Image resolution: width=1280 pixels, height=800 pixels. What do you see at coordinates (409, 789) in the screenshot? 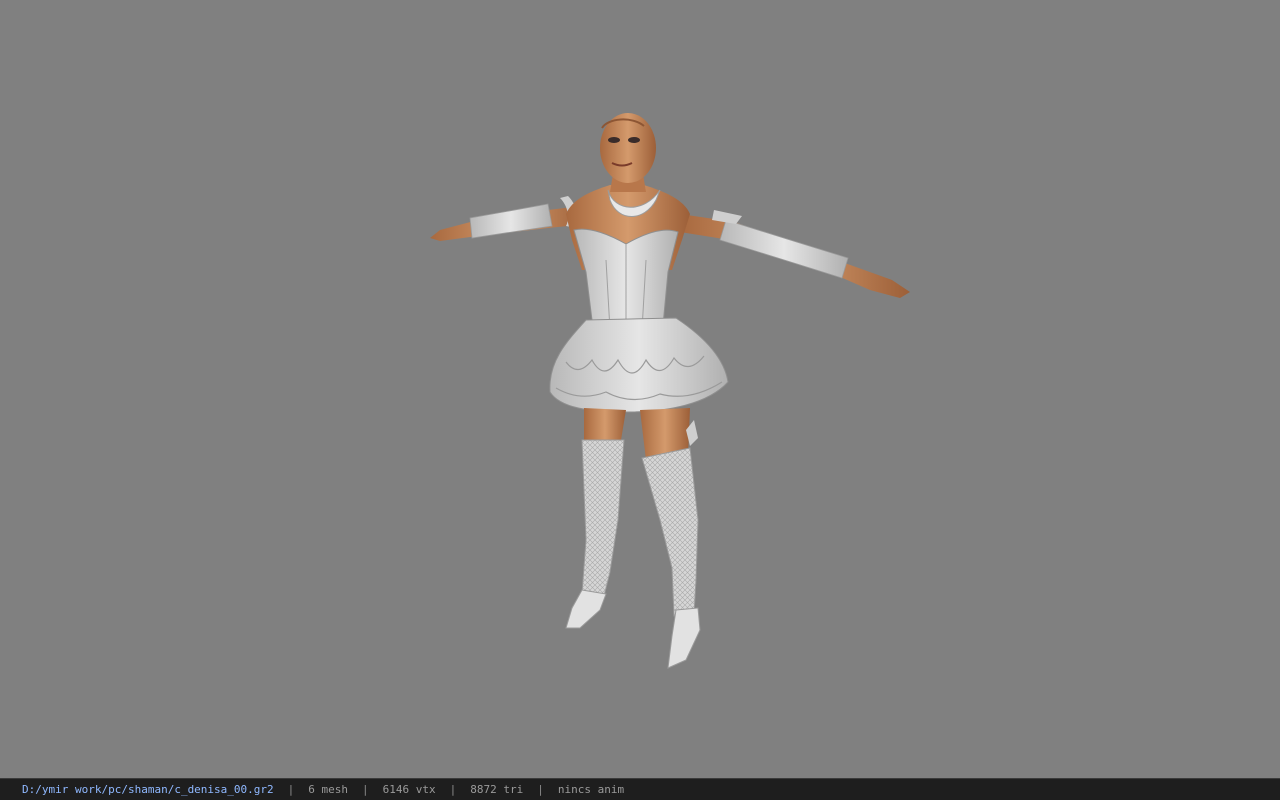
I see `vertex-count: 6146 vtx` at bounding box center [409, 789].